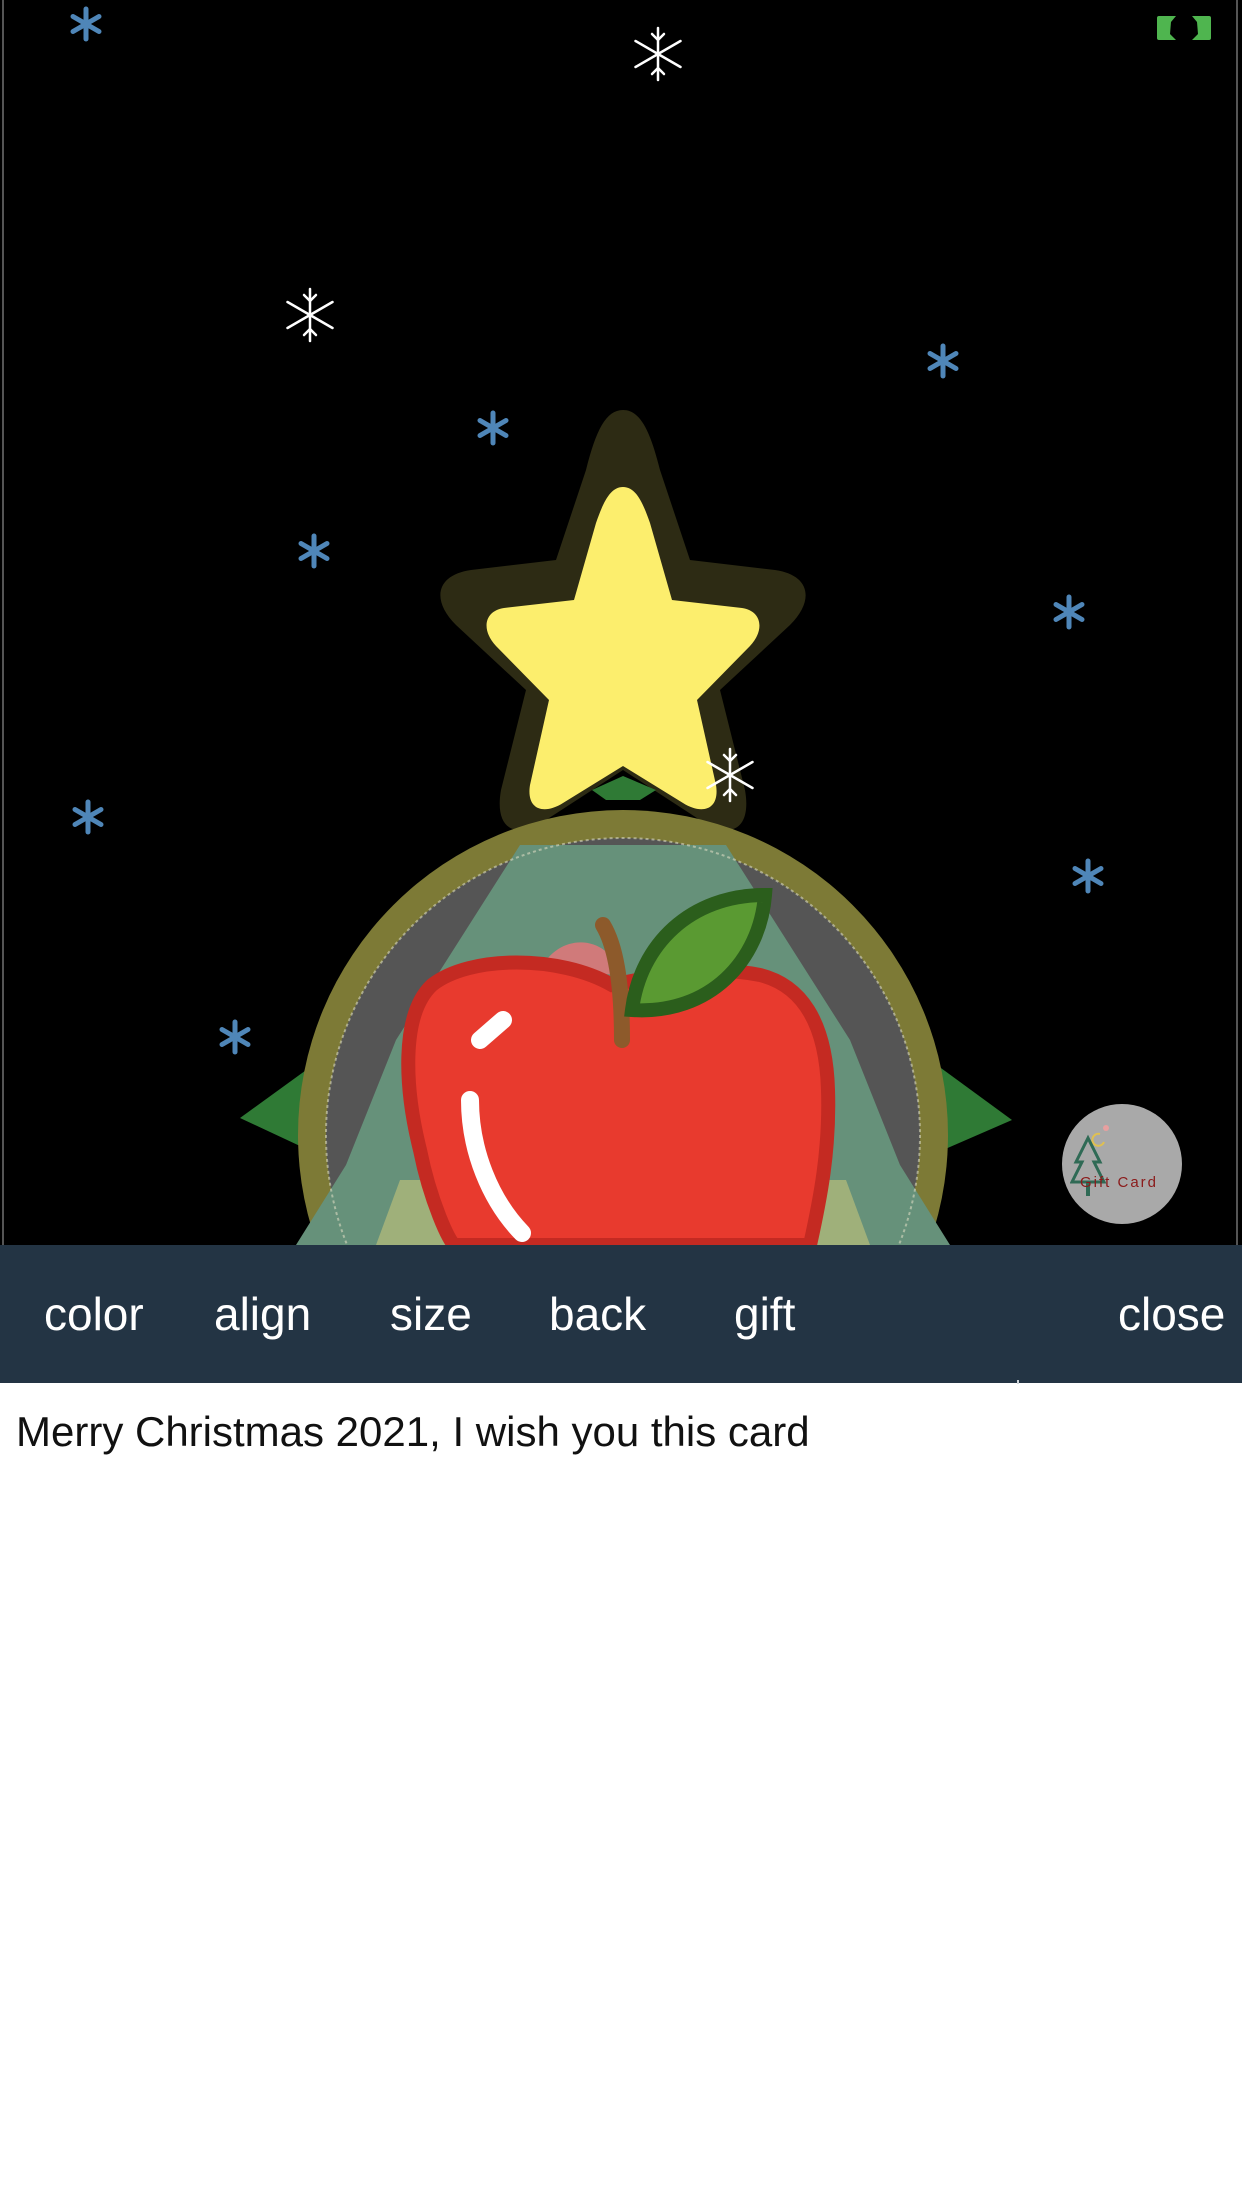  What do you see at coordinates (1184, 29) in the screenshot?
I see `fullscreen-icon` at bounding box center [1184, 29].